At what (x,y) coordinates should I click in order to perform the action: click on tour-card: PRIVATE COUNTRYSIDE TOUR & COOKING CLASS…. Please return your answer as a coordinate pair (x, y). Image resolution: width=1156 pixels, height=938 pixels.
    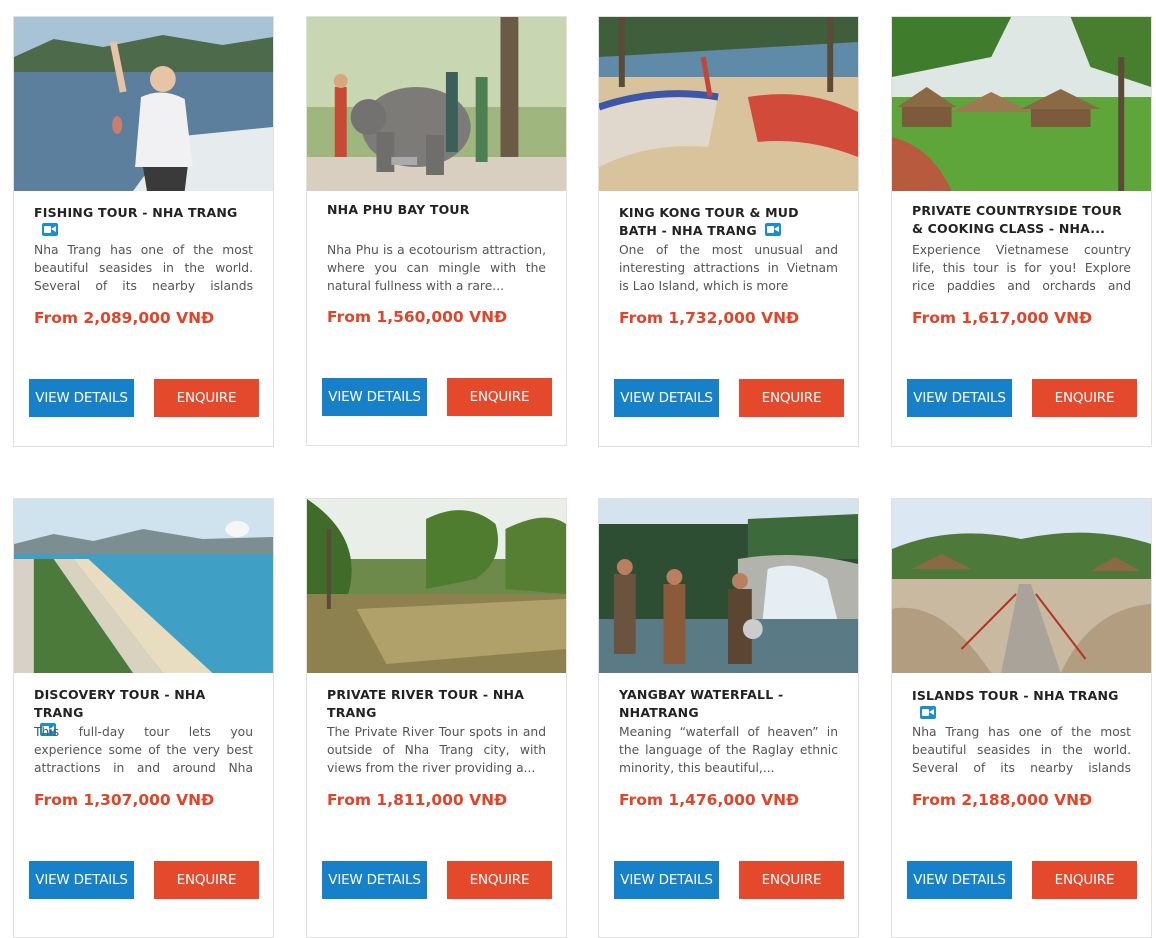
    Looking at the image, I should click on (1021, 231).